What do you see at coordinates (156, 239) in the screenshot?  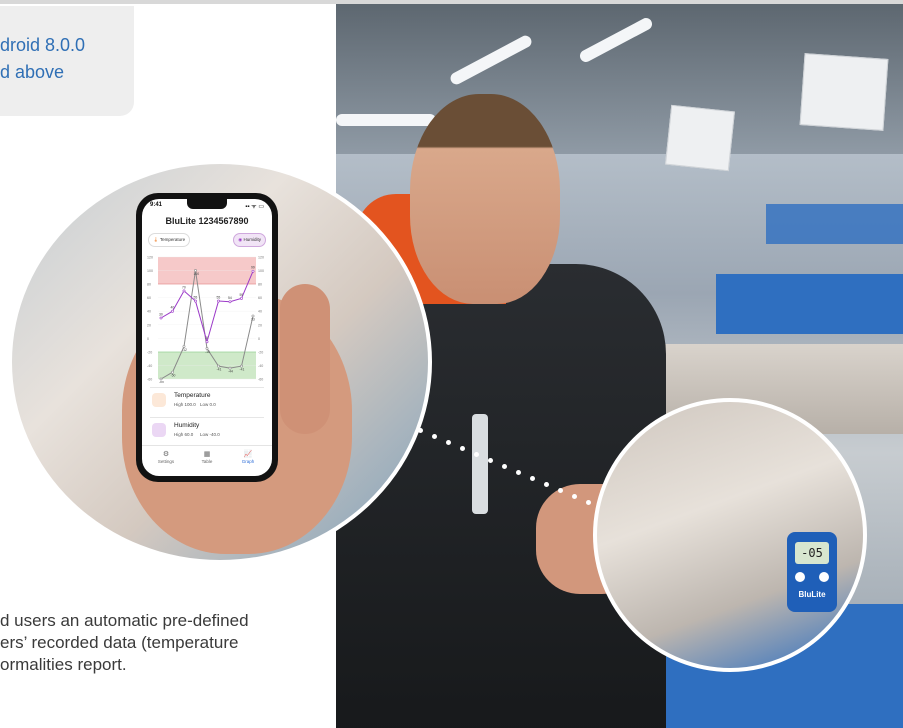 I see `thermometer-icon: 🌡` at bounding box center [156, 239].